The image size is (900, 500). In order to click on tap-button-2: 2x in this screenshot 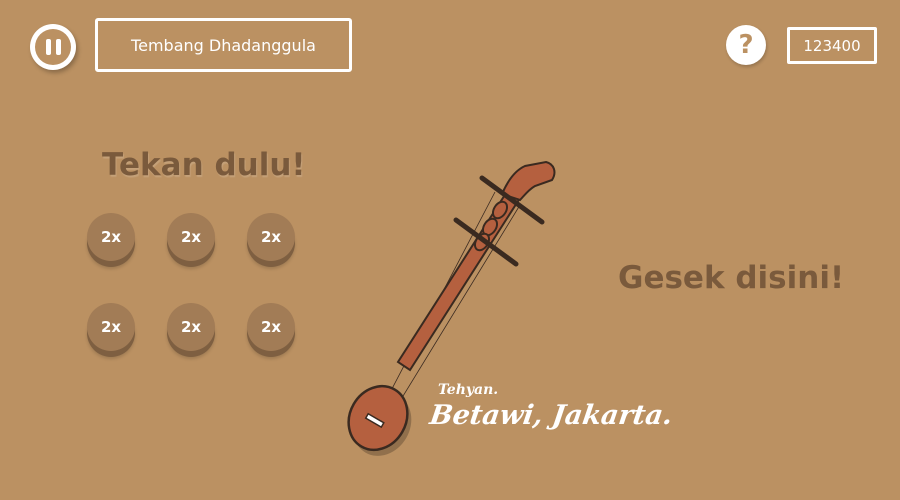, I will do `click(191, 237)`.